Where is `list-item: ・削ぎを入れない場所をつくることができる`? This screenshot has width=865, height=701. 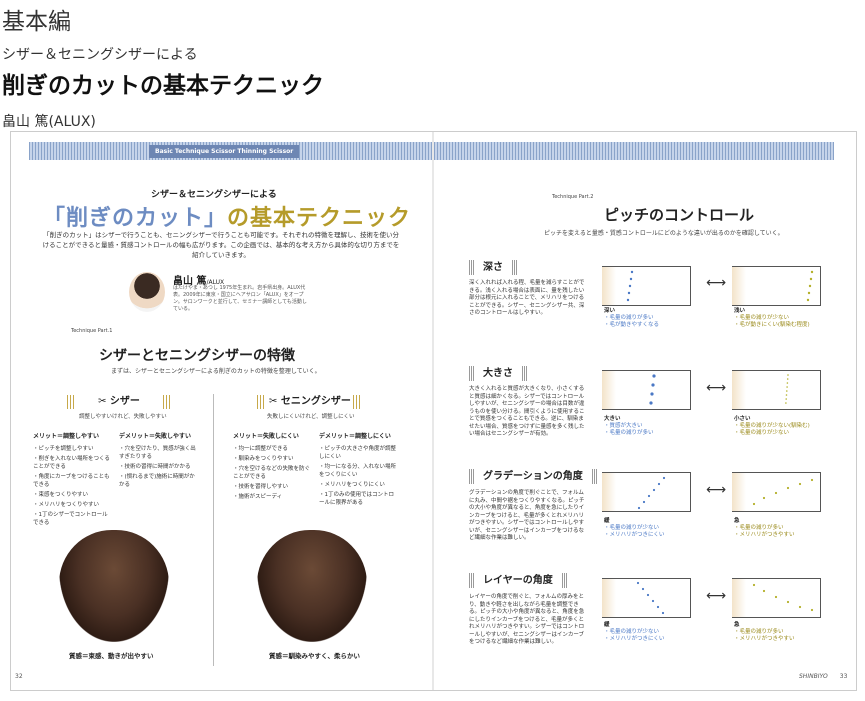 list-item: ・削ぎを入れない場所をつくることができる is located at coordinates (71, 463).